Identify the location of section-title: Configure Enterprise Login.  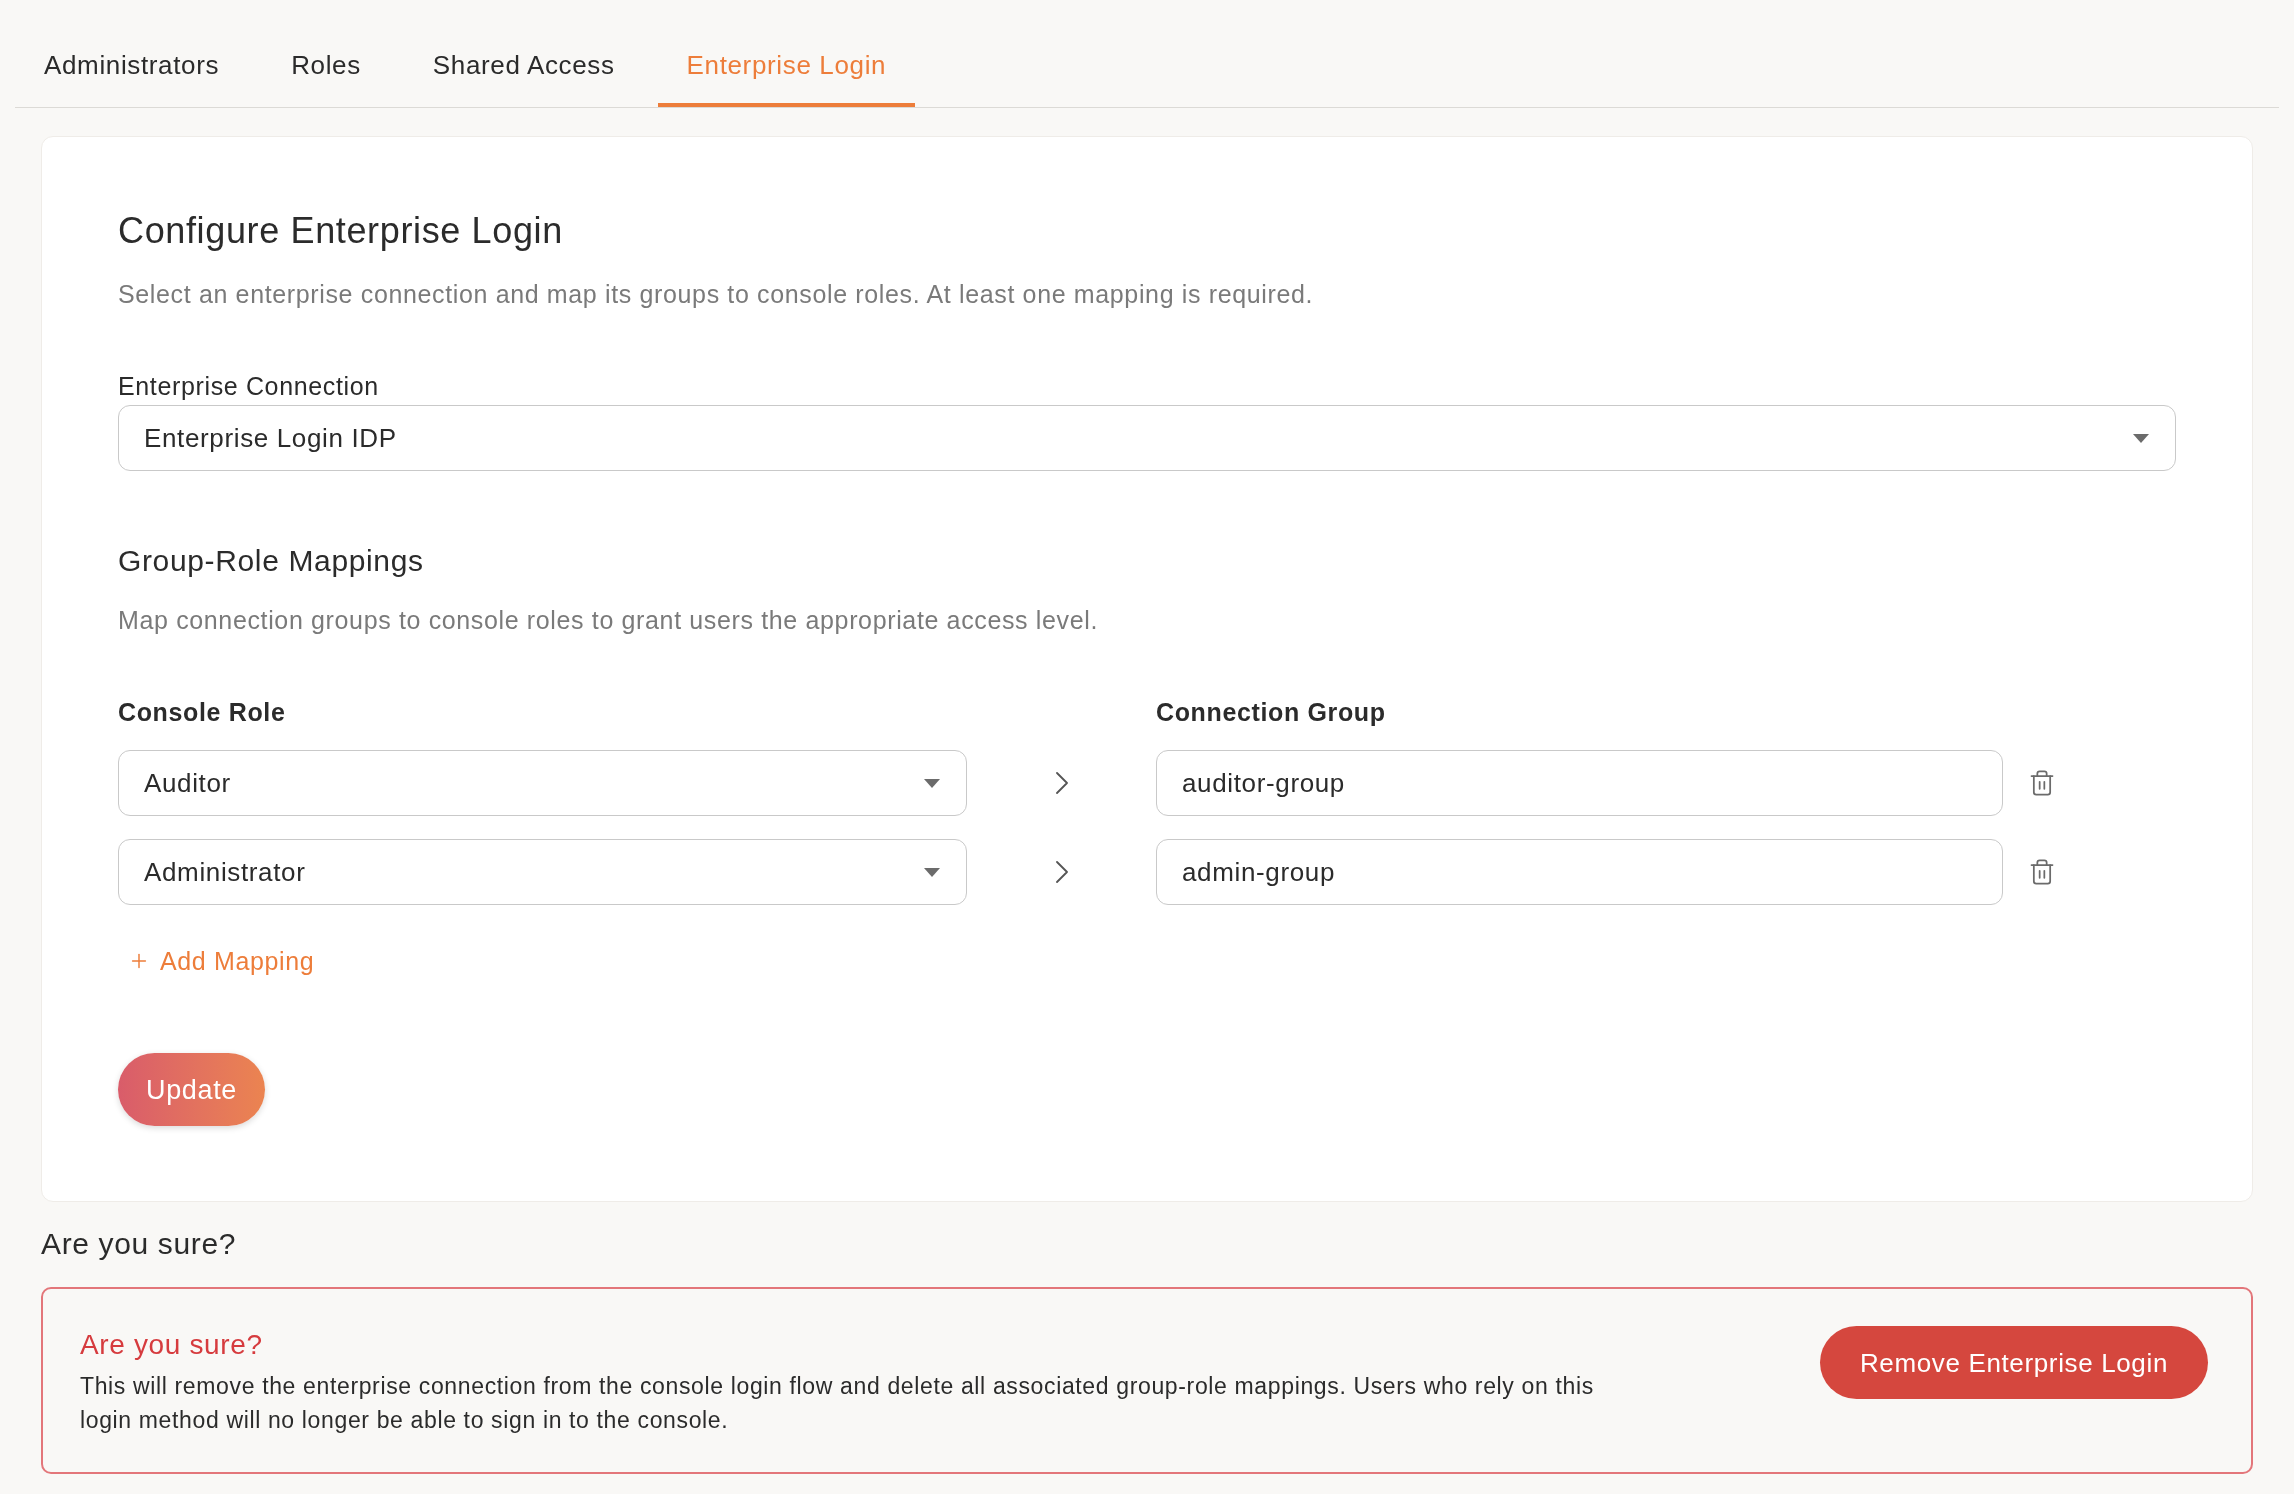
(341, 231).